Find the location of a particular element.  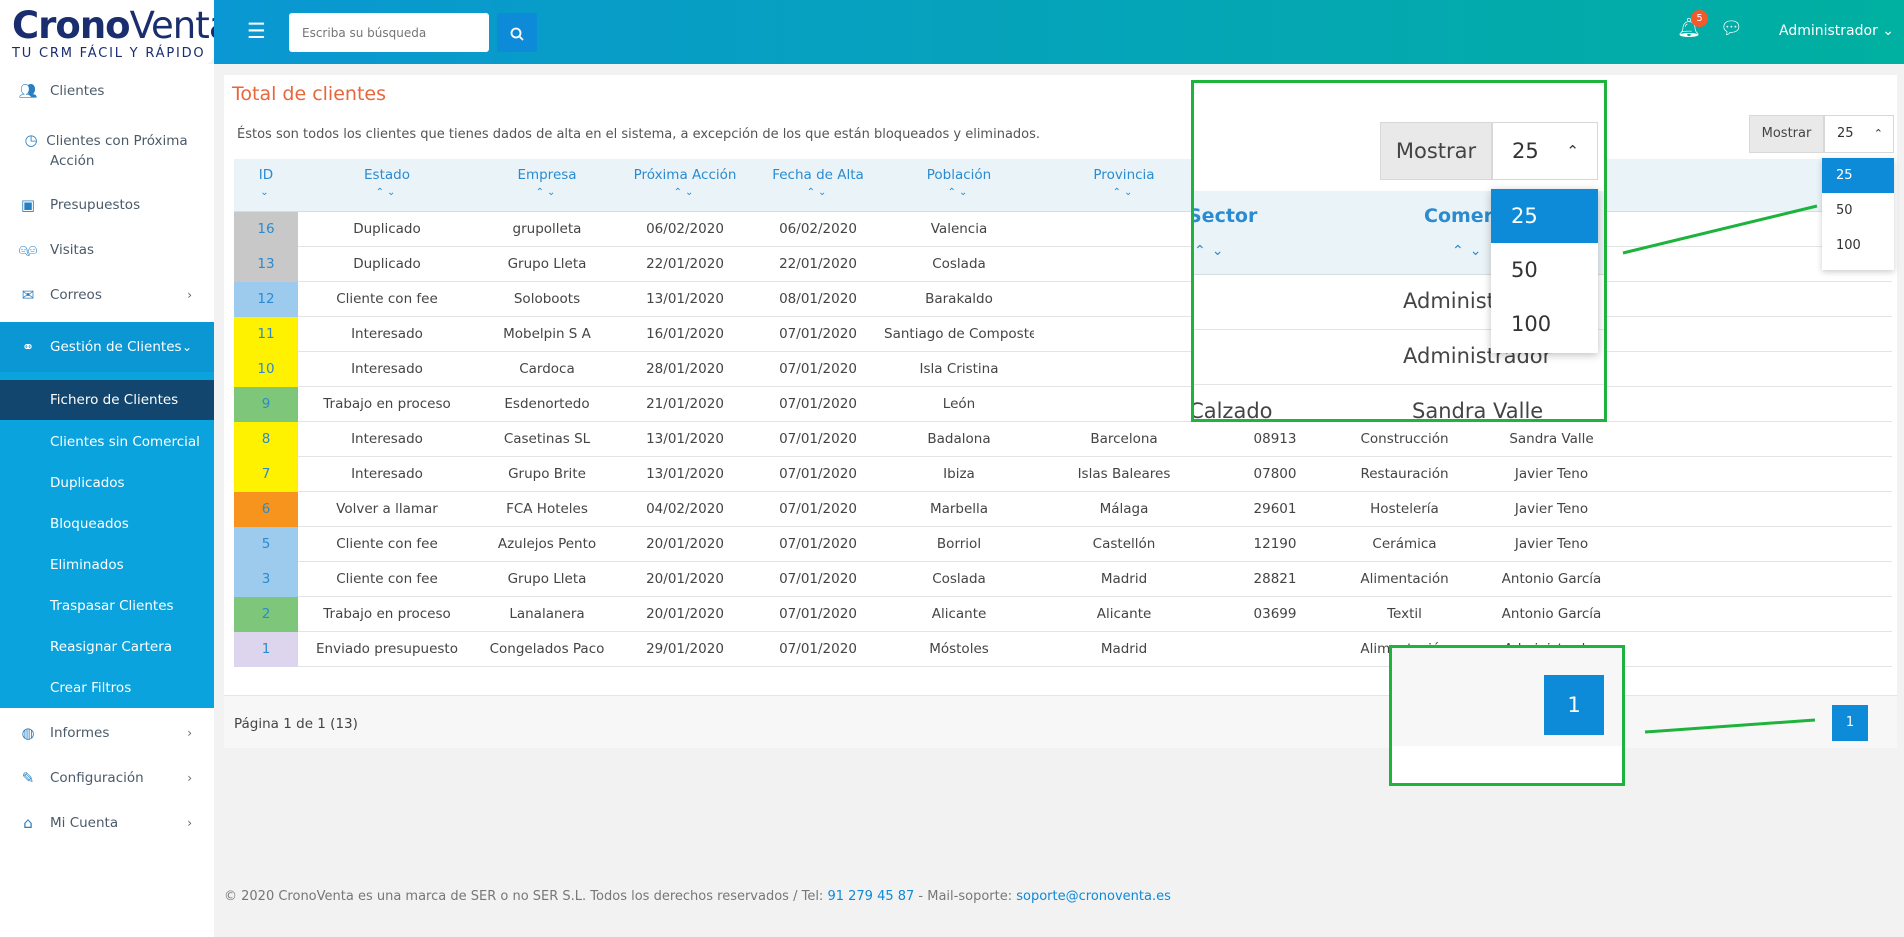

column-header-label: Empresa is located at coordinates (547, 175).